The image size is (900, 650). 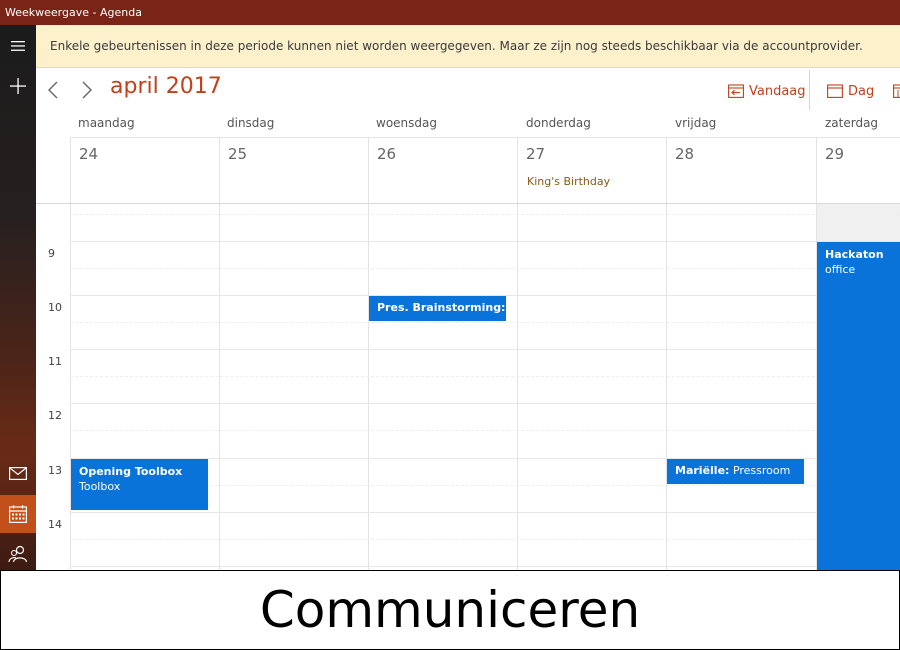 What do you see at coordinates (835, 154) in the screenshot?
I see `day-number: 29` at bounding box center [835, 154].